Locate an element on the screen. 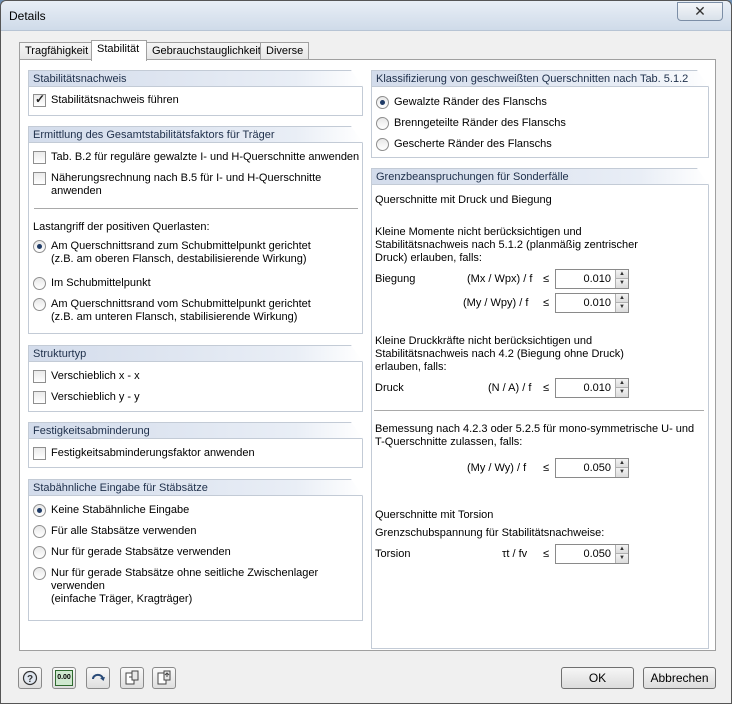 This screenshot has height=704, width=732. import-button is located at coordinates (132, 678).